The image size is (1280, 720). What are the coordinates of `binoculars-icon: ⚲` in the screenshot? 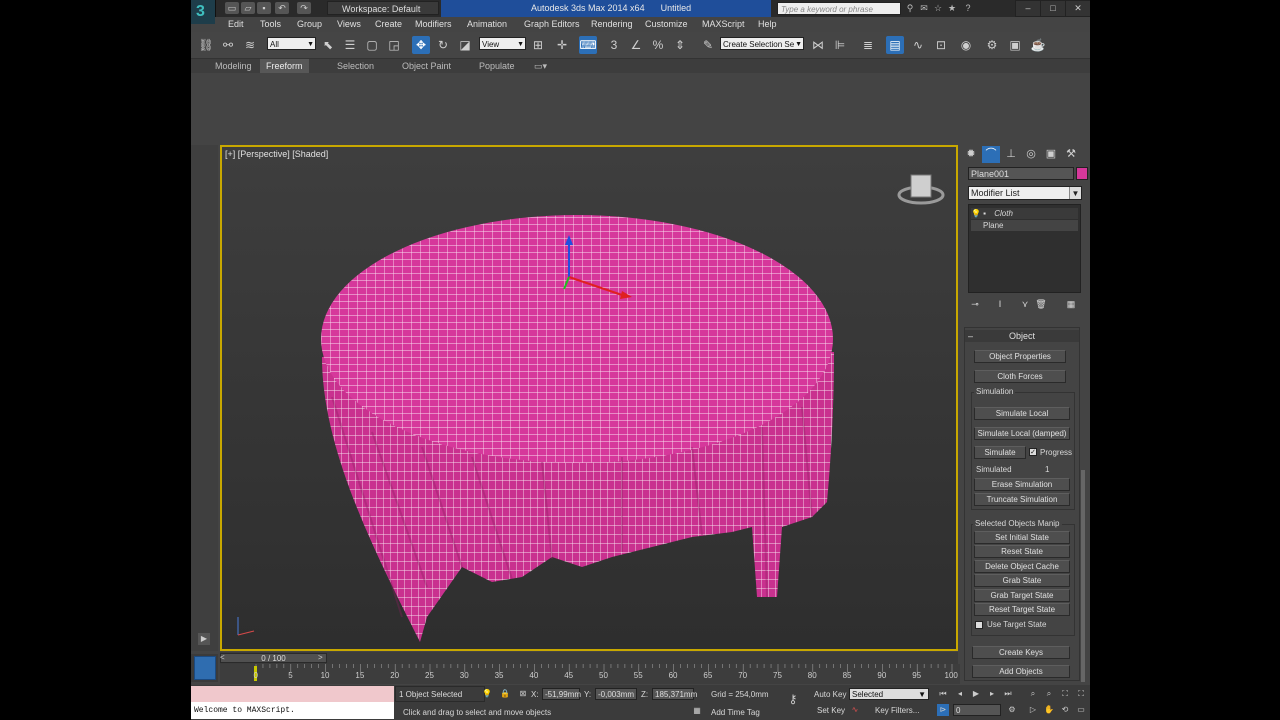 It's located at (910, 8).